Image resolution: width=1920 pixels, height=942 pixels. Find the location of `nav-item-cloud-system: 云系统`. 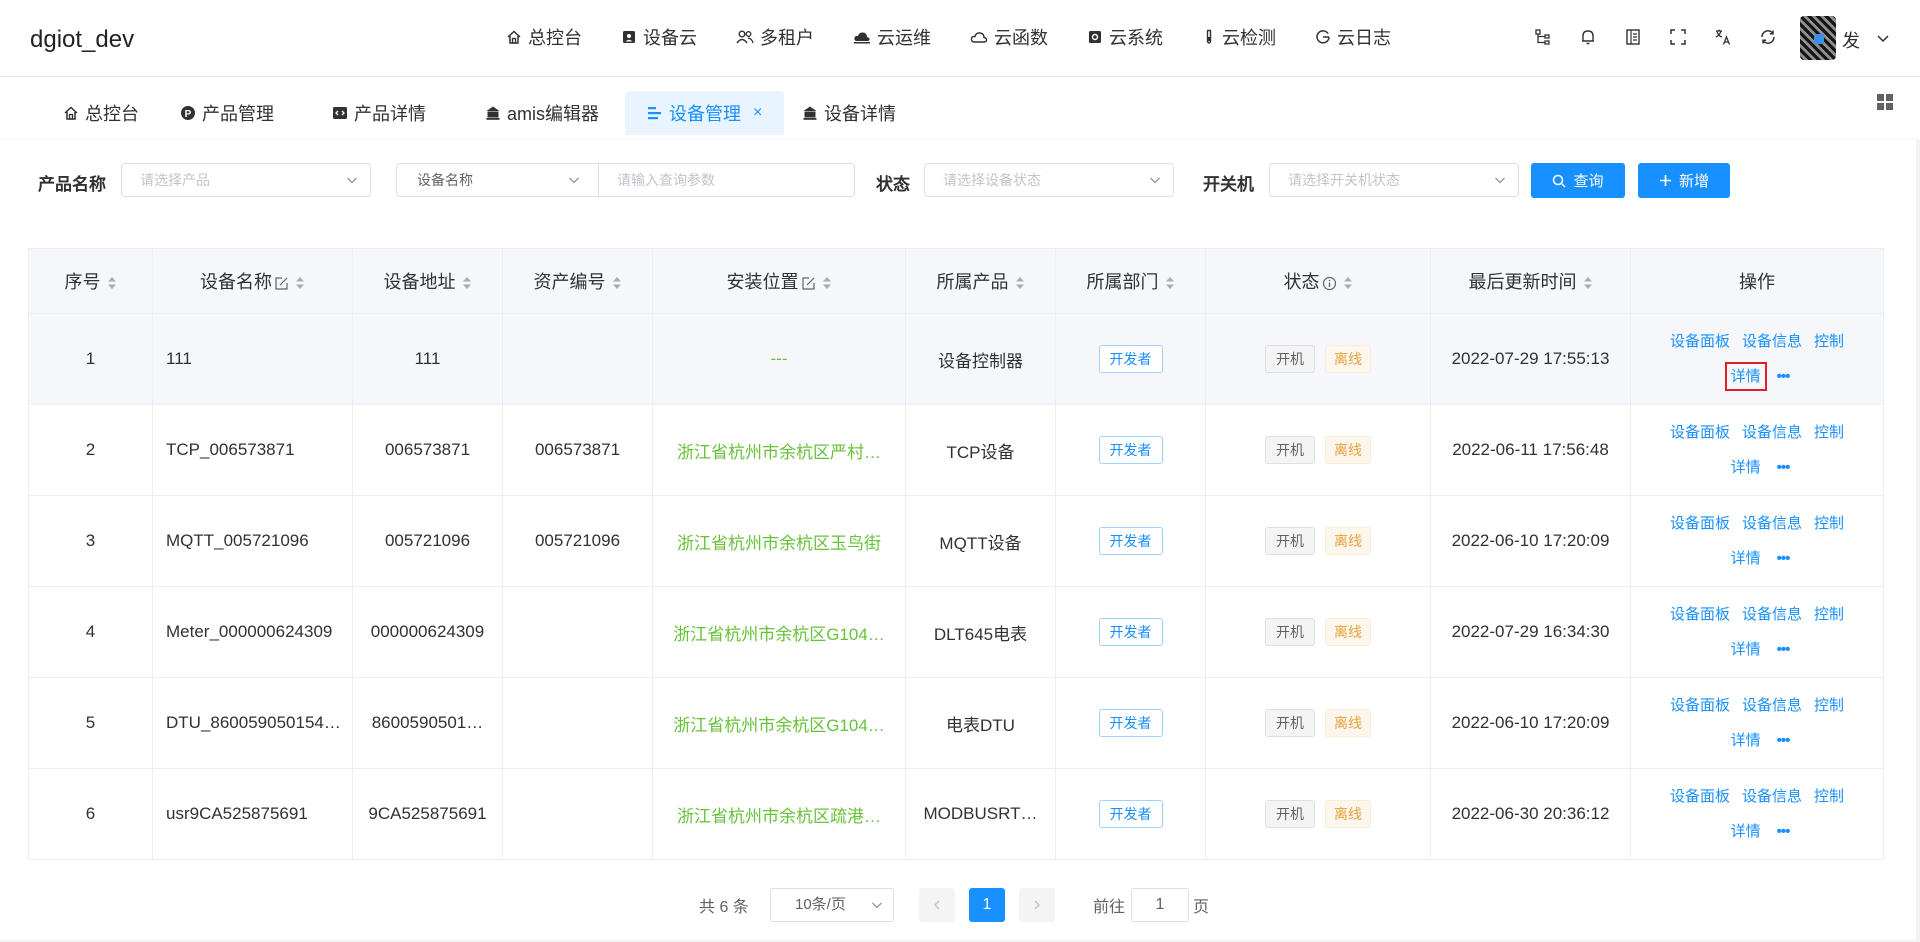

nav-item-cloud-system: 云系统 is located at coordinates (1125, 37).